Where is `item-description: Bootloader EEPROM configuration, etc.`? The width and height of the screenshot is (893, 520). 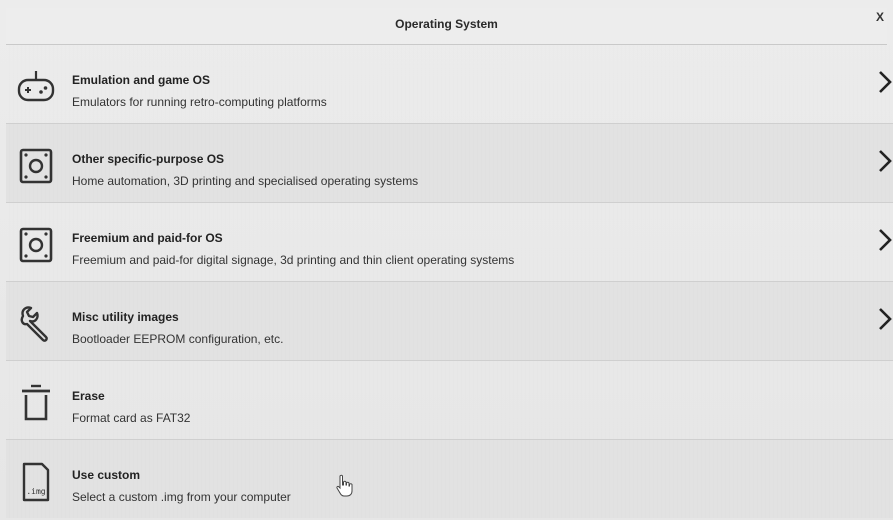 item-description: Bootloader EEPROM configuration, etc. is located at coordinates (178, 339).